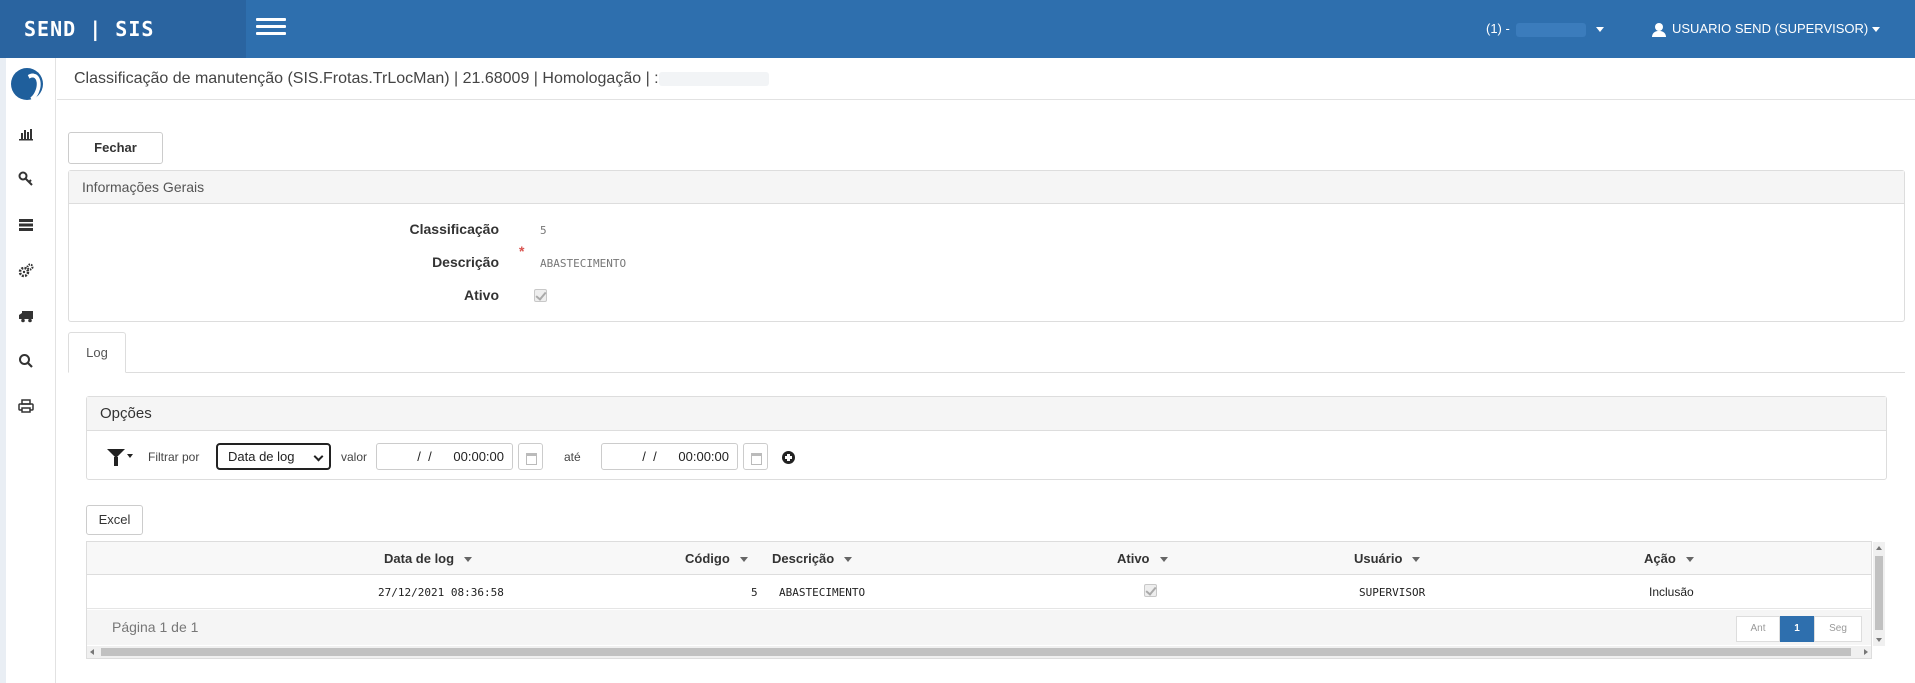 The image size is (1915, 683). What do you see at coordinates (261, 456) in the screenshot?
I see `filter-select-value: Data de log` at bounding box center [261, 456].